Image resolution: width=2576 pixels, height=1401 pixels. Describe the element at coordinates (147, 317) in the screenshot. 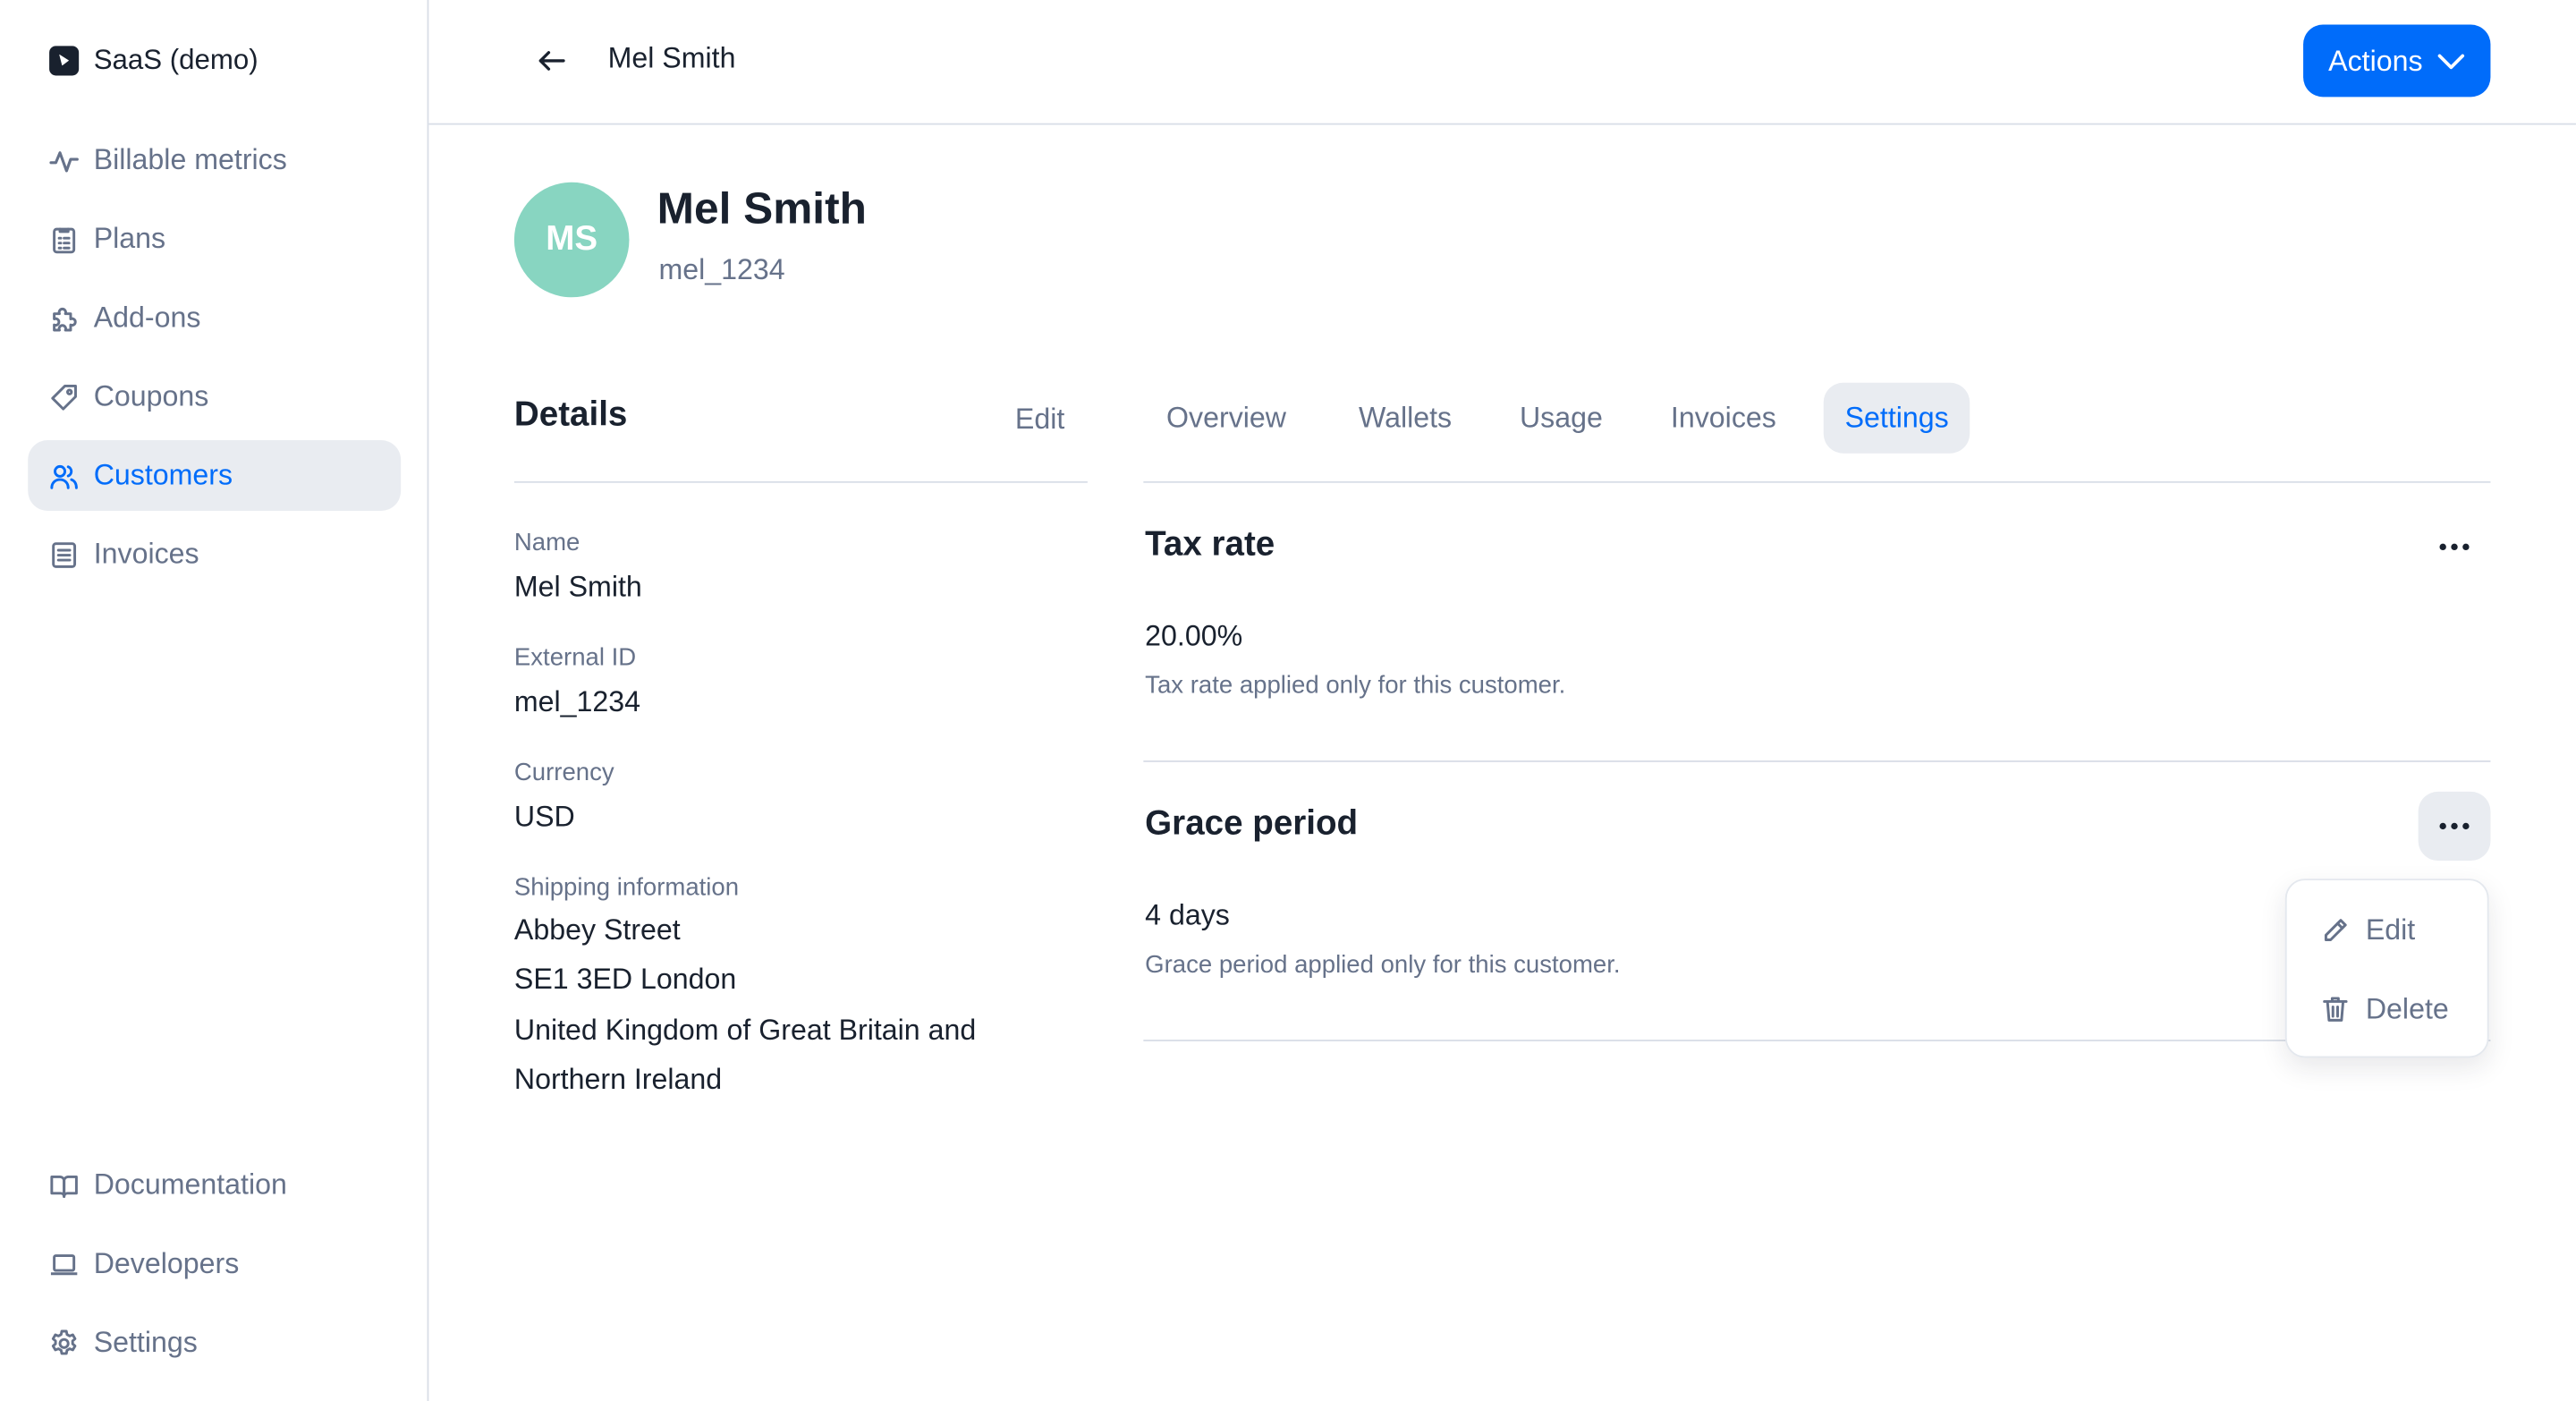

I see `sidebar-item-label: Add-ons` at that location.